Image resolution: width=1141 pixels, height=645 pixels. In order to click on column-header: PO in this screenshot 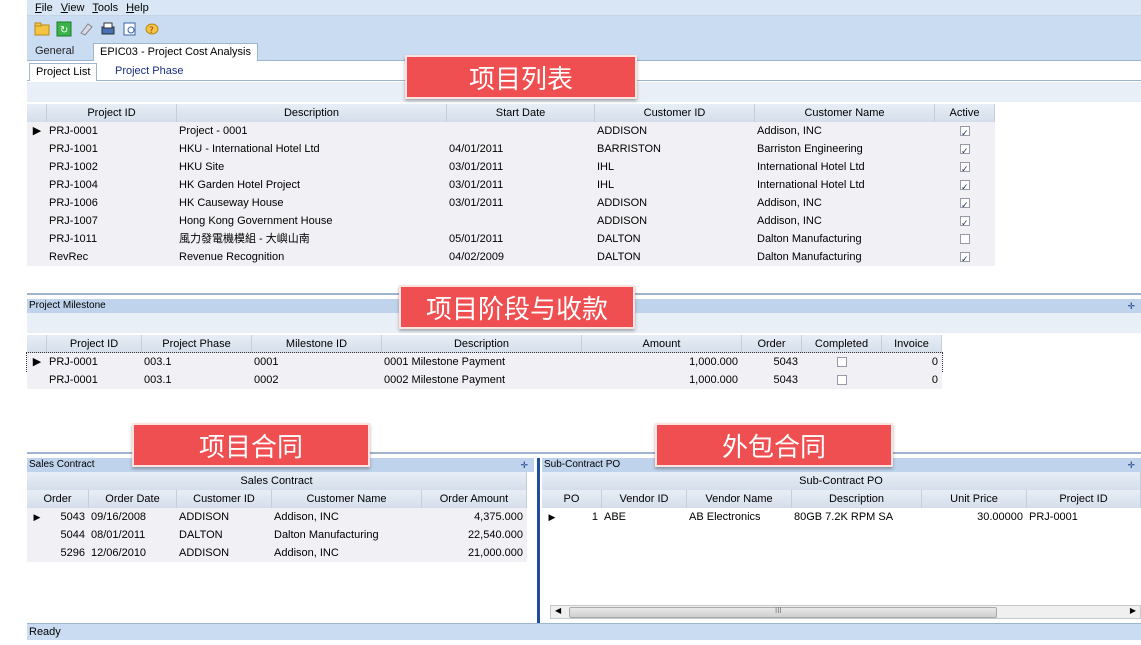, I will do `click(572, 499)`.